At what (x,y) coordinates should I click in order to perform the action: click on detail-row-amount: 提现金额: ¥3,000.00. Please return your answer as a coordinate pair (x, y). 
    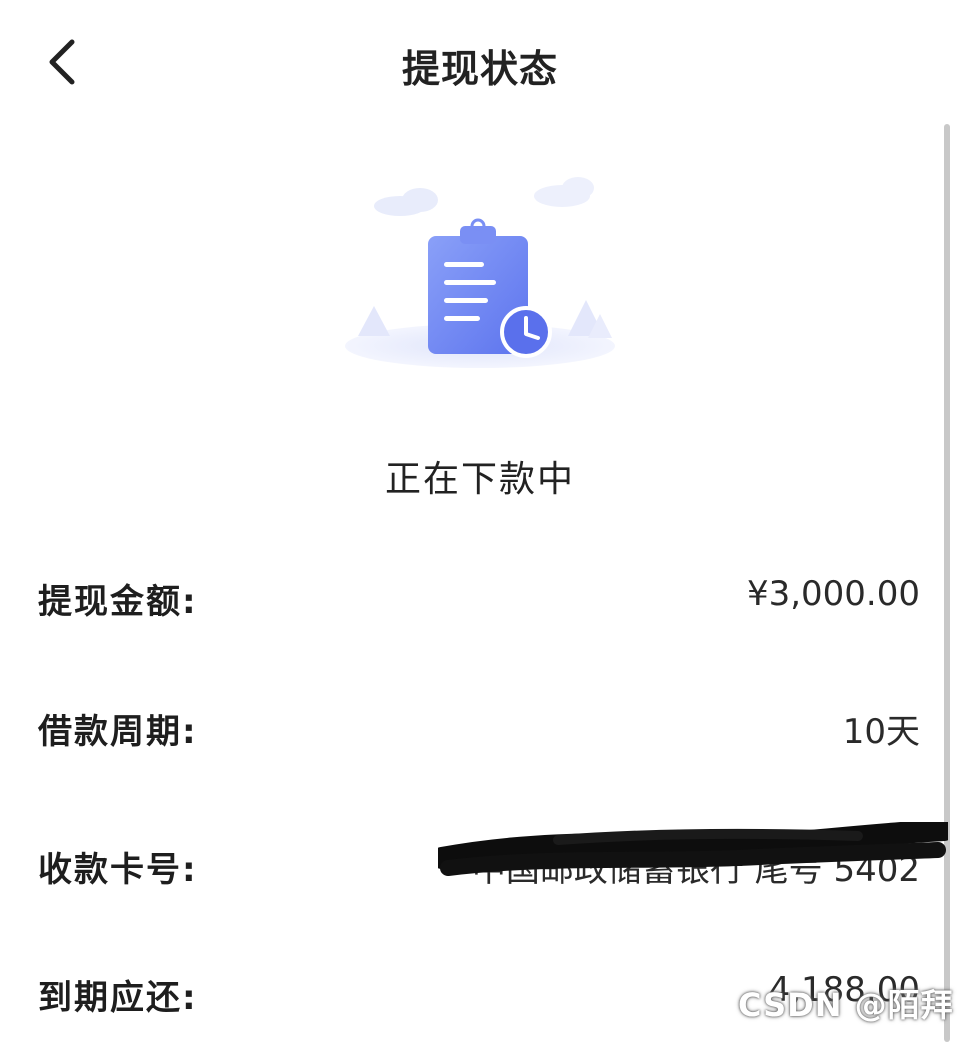
    Looking at the image, I should click on (479, 596).